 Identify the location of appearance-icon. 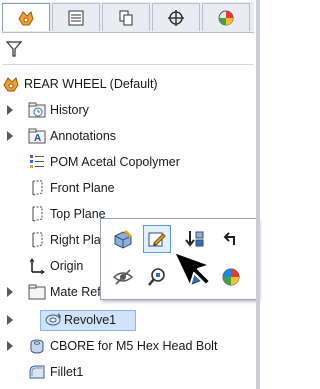
(231, 277).